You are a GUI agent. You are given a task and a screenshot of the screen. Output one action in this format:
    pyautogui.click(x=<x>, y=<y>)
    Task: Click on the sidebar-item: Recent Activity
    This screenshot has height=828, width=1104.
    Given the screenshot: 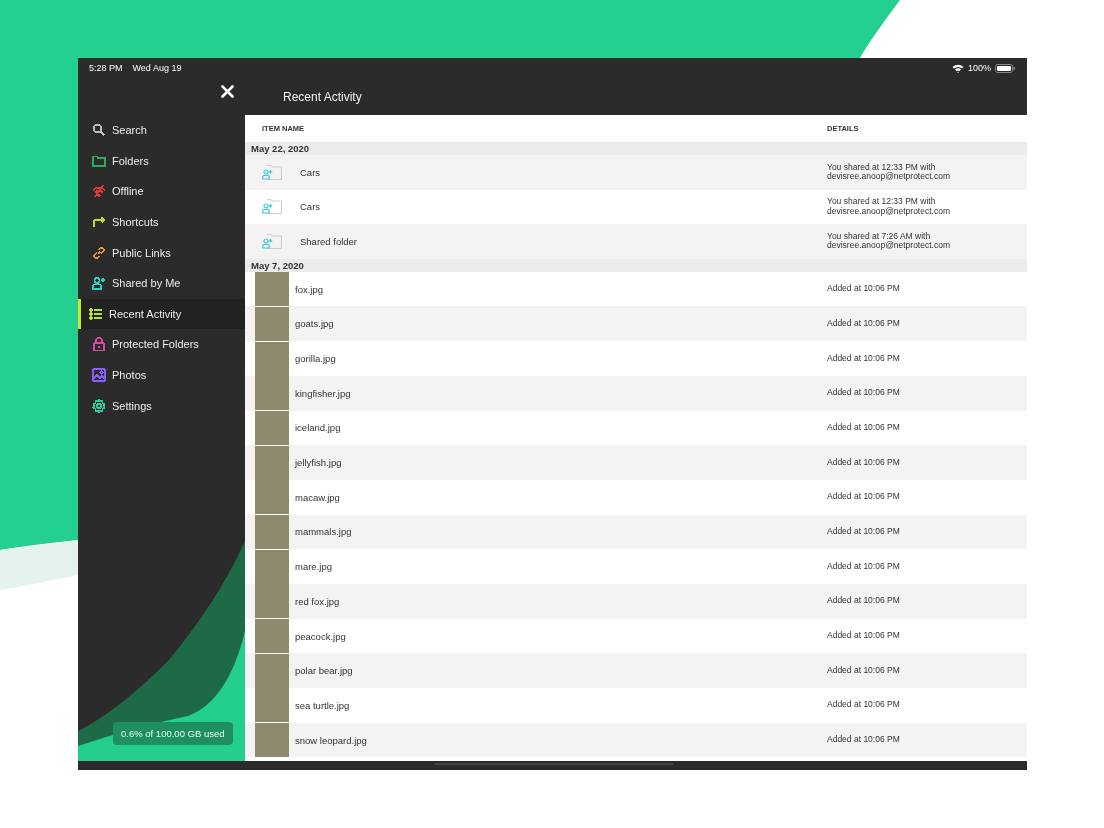 What is the action you would take?
    pyautogui.click(x=161, y=314)
    